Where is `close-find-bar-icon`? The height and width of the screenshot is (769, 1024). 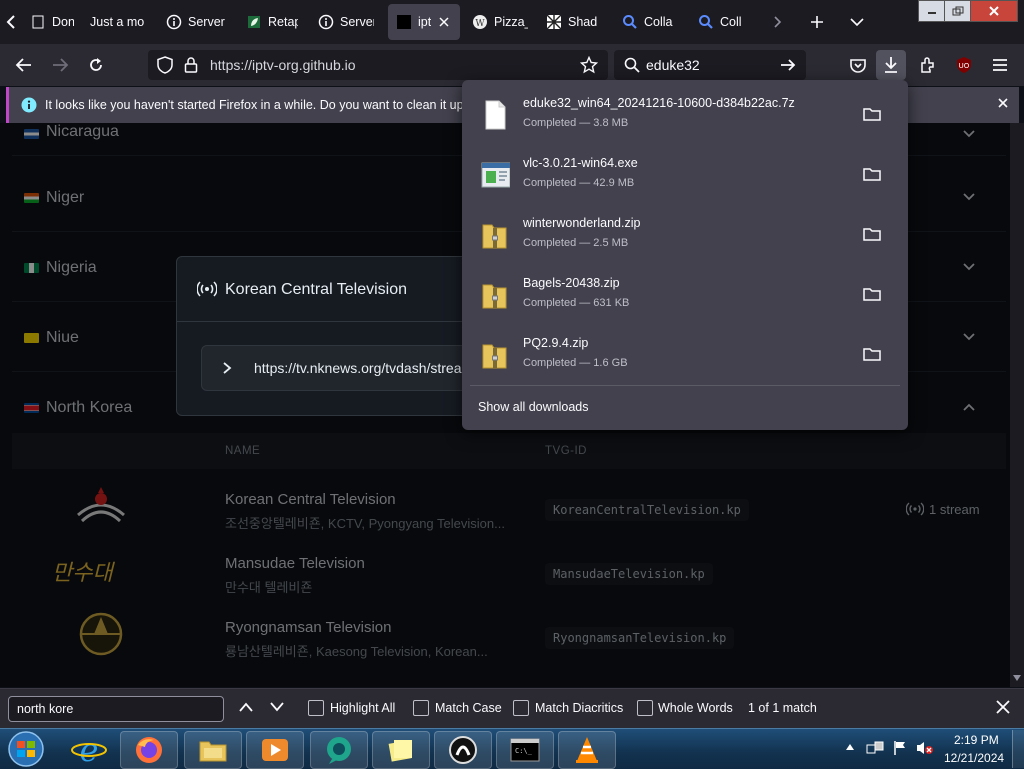 close-find-bar-icon is located at coordinates (1003, 707).